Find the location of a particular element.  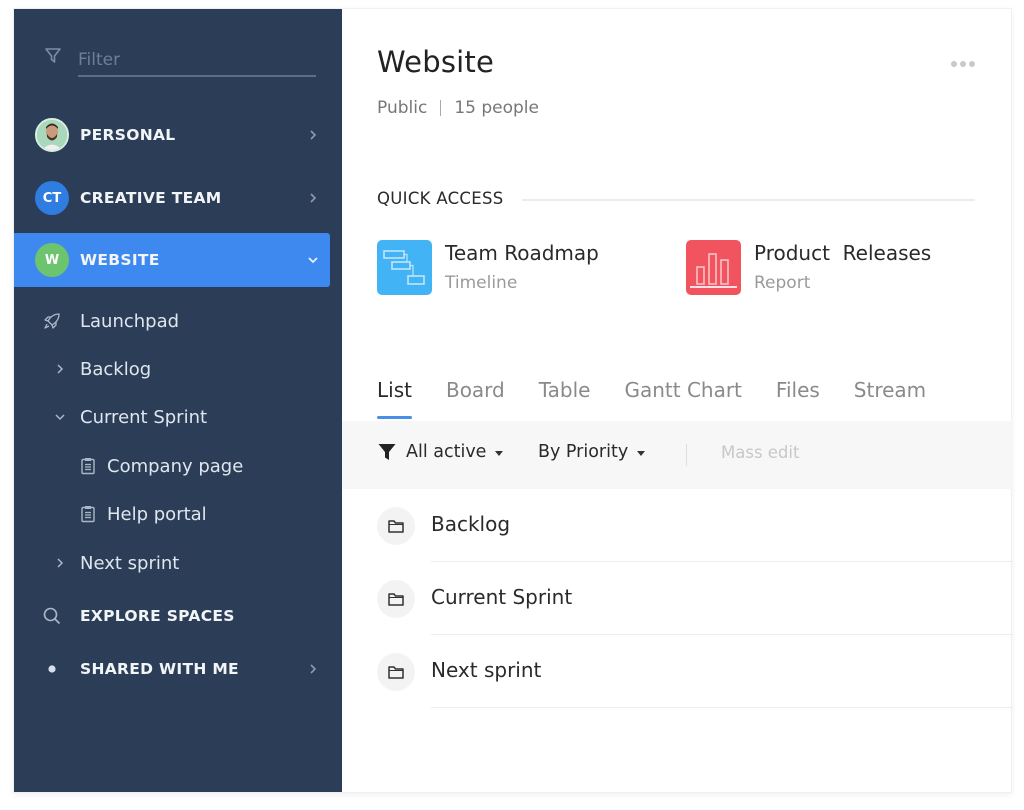

tab-list: List is located at coordinates (394, 399).